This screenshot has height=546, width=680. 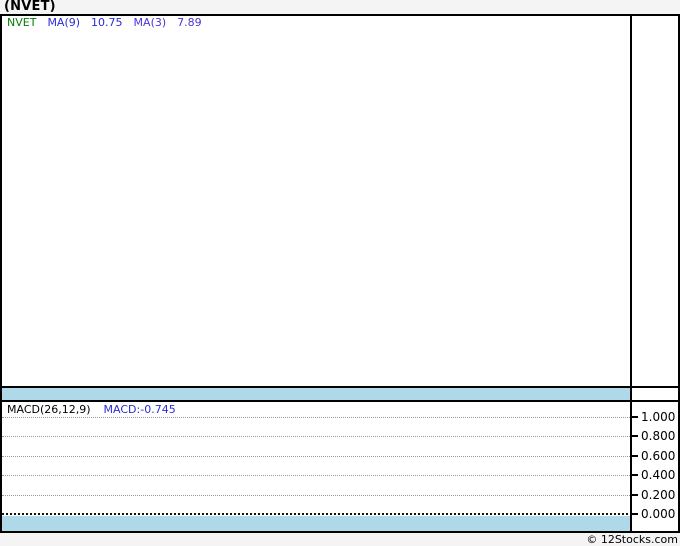 I want to click on macd-legend-label: MACD(26,12,9), so click(x=49, y=409).